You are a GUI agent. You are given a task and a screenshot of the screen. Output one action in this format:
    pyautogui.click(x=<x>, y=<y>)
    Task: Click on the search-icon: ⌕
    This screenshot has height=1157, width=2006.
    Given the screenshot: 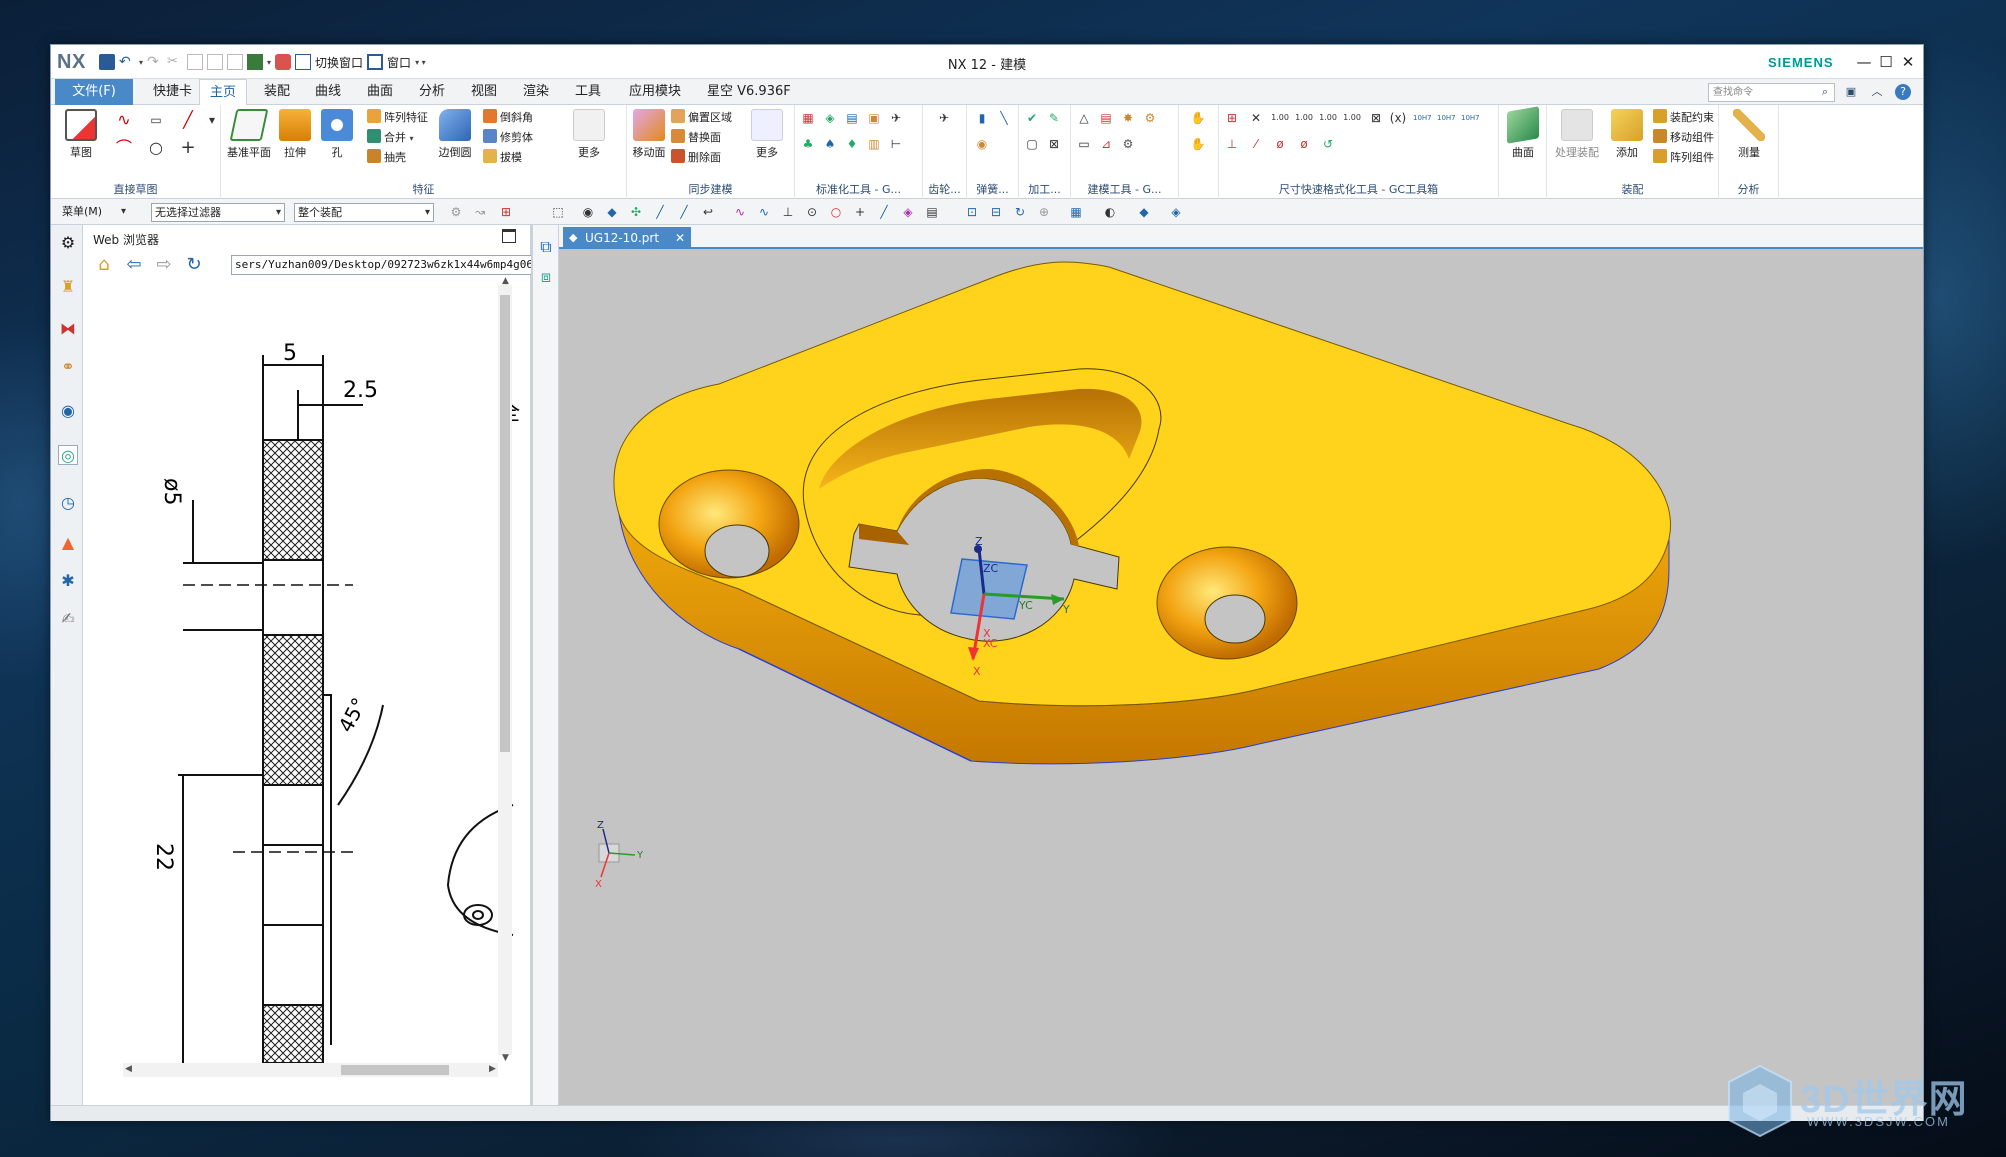 What is the action you would take?
    pyautogui.click(x=1825, y=92)
    